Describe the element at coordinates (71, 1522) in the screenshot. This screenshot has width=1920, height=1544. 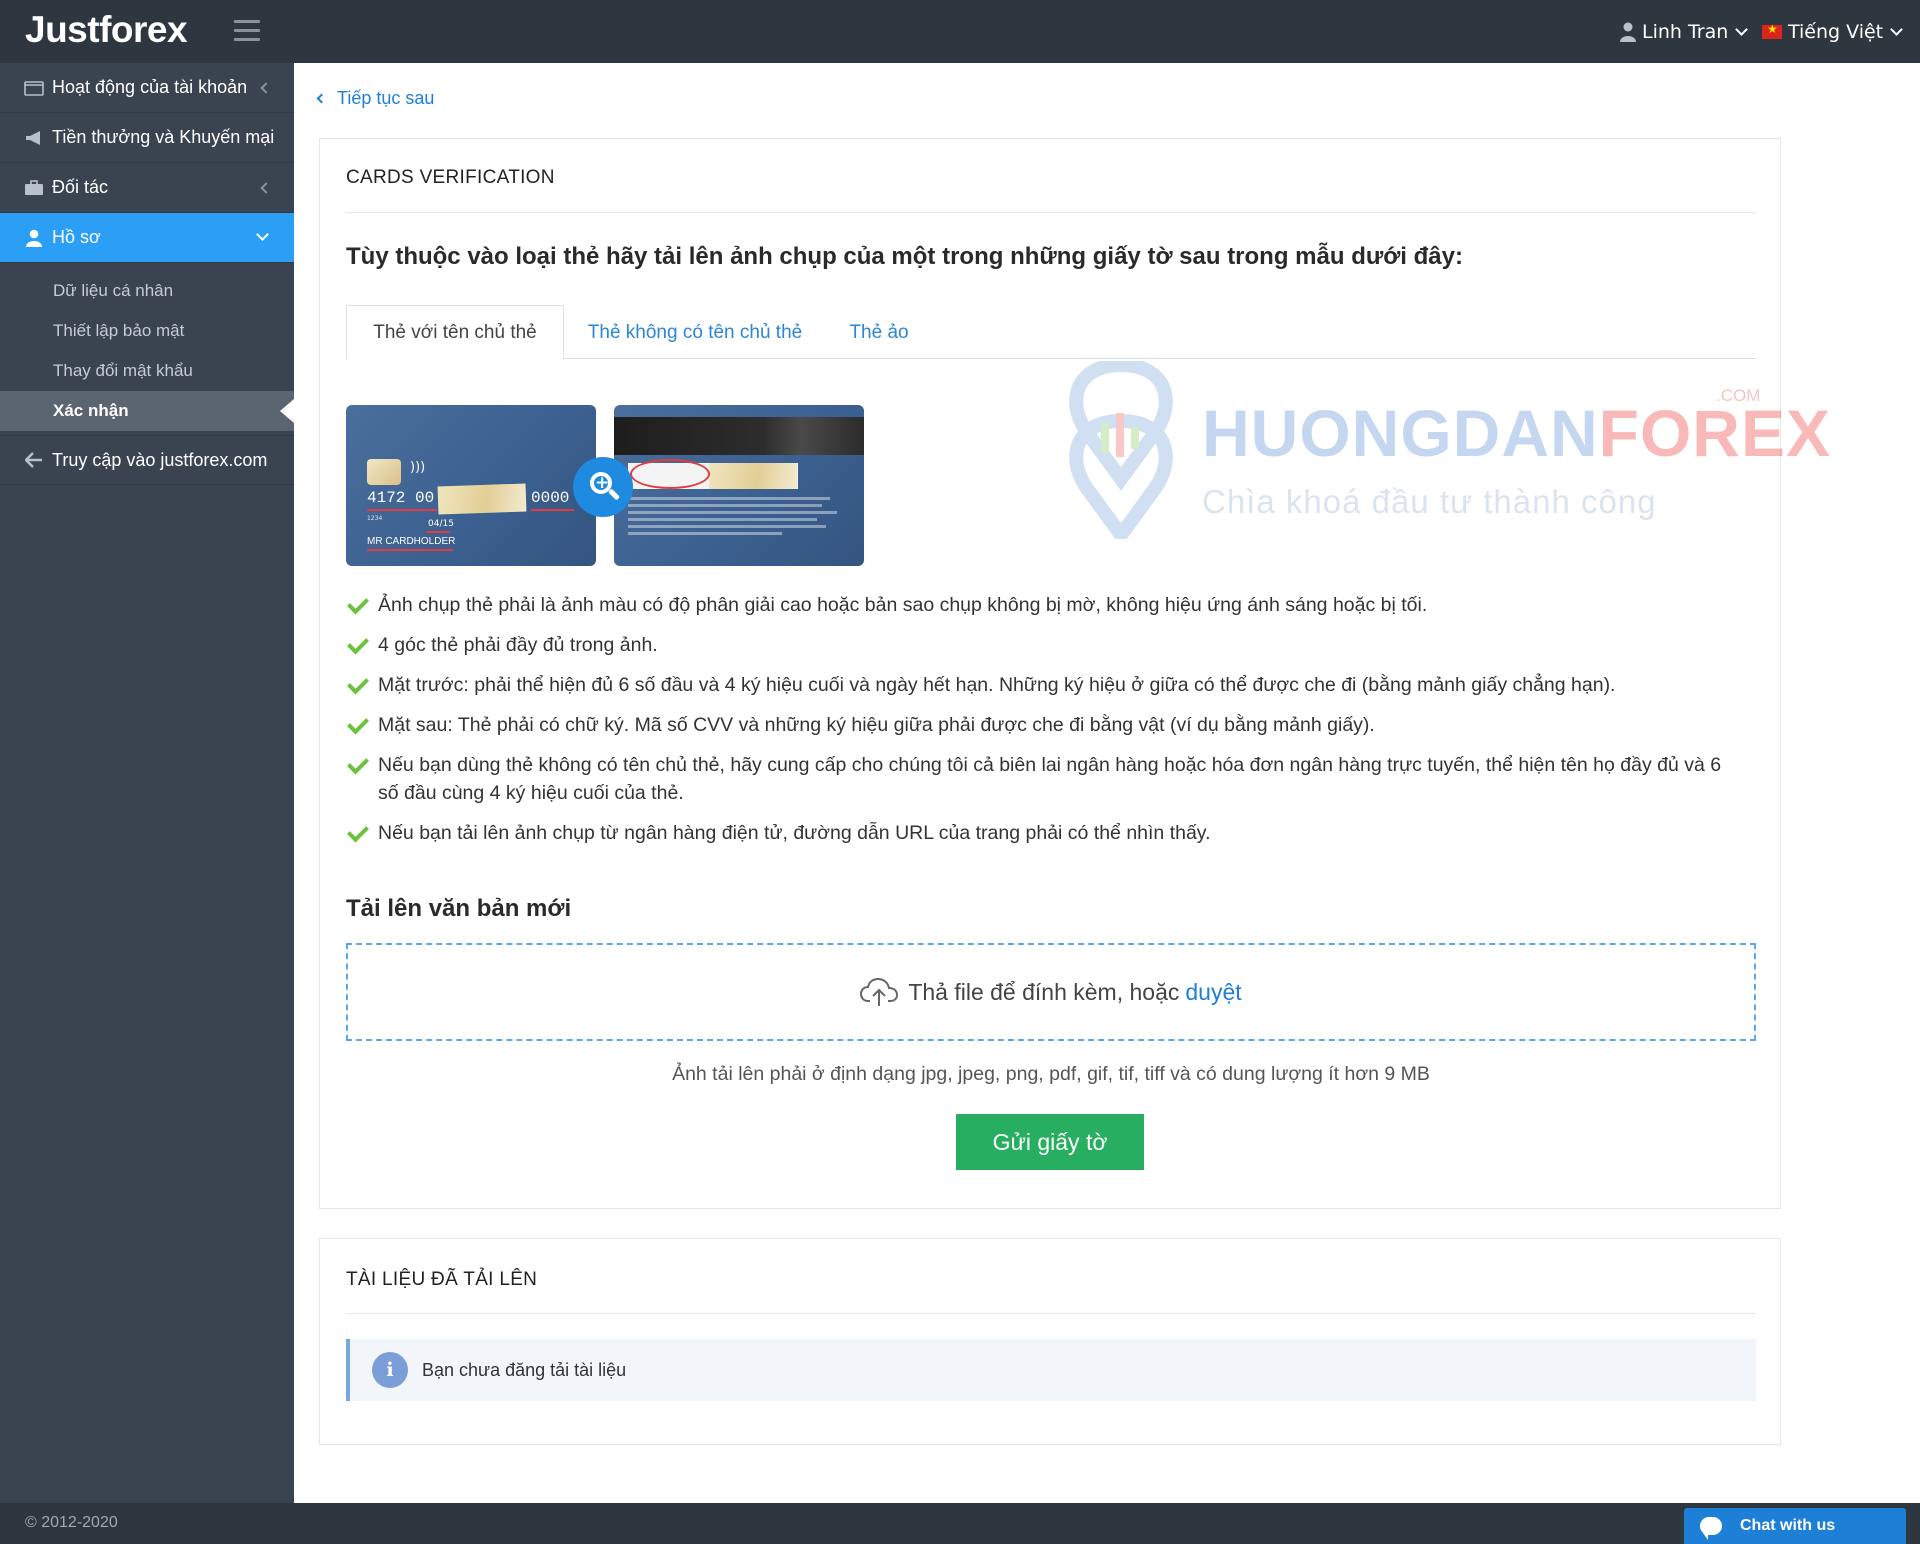
I see `copyright: © 2012-2020` at that location.